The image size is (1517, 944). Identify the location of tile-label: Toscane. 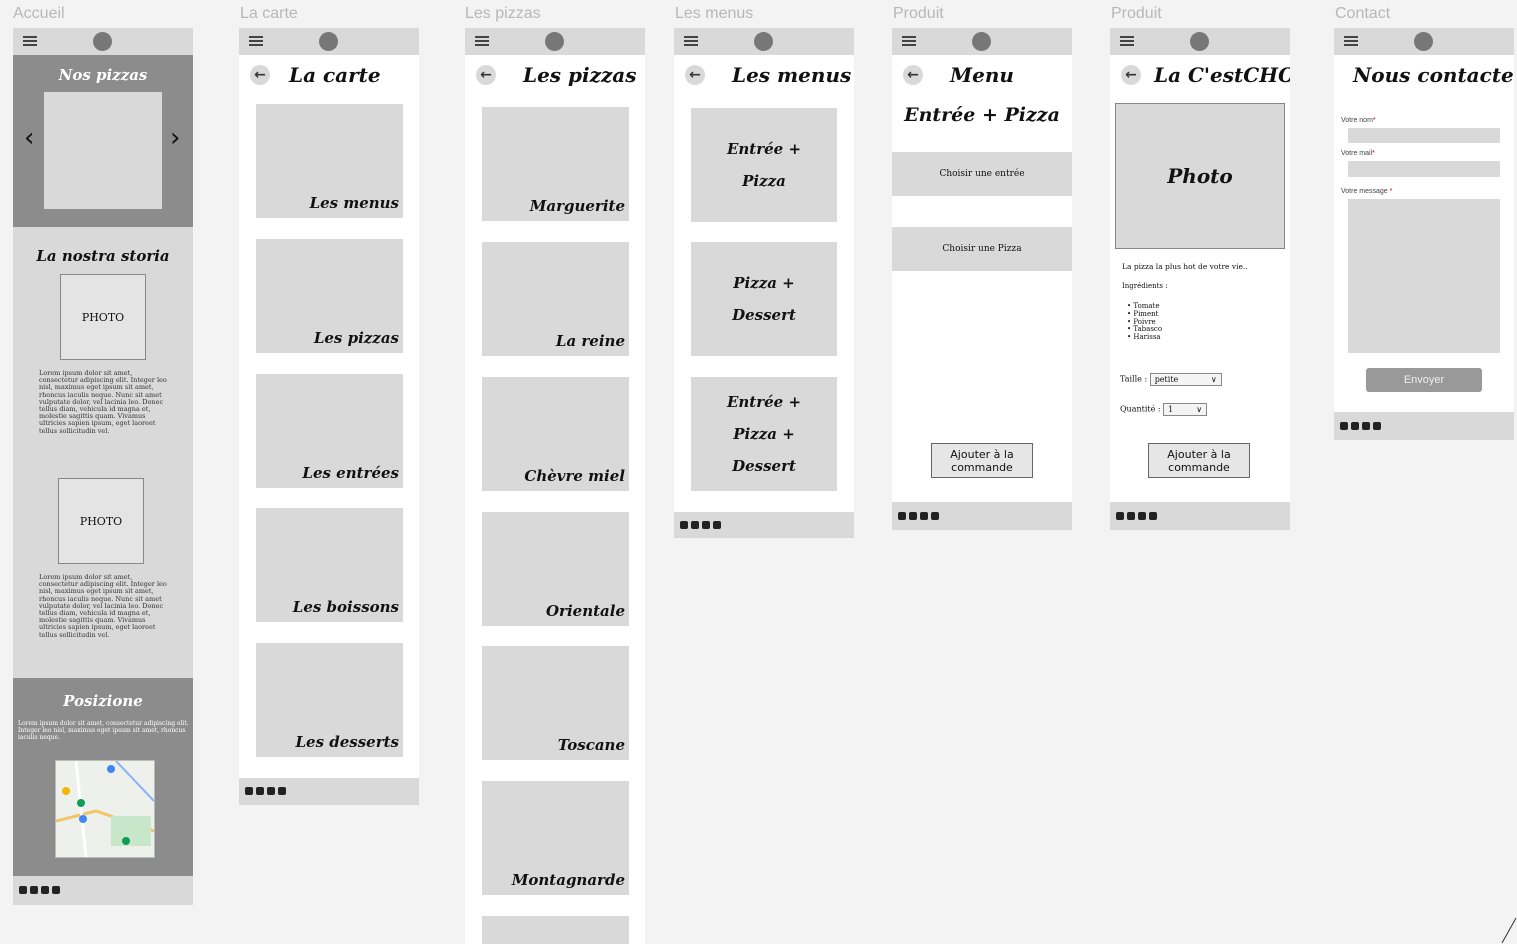
(591, 745).